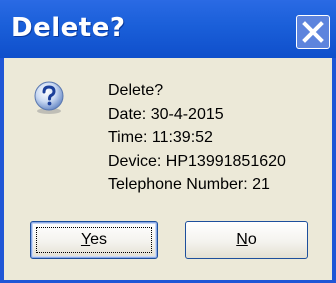  I want to click on close-button, so click(313, 32).